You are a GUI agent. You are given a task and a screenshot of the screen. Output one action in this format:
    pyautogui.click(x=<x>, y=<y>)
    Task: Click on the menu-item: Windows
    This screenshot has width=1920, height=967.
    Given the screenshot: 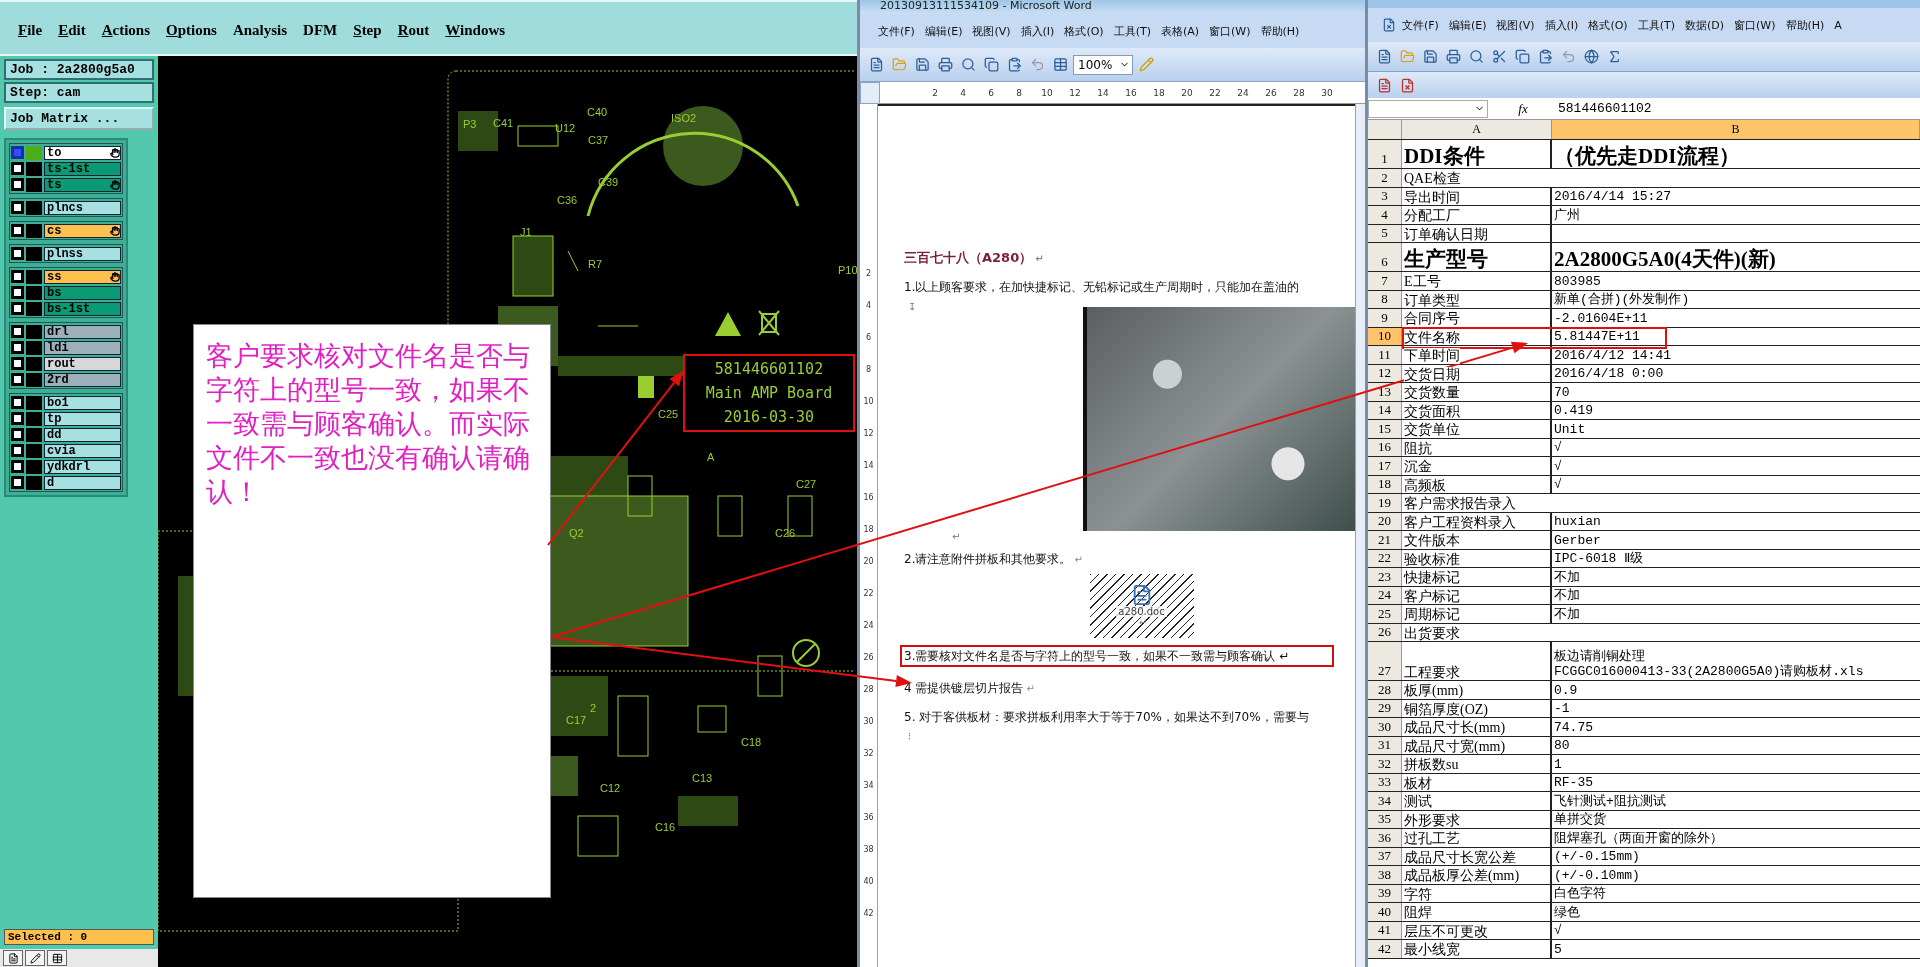 What is the action you would take?
    pyautogui.click(x=475, y=30)
    